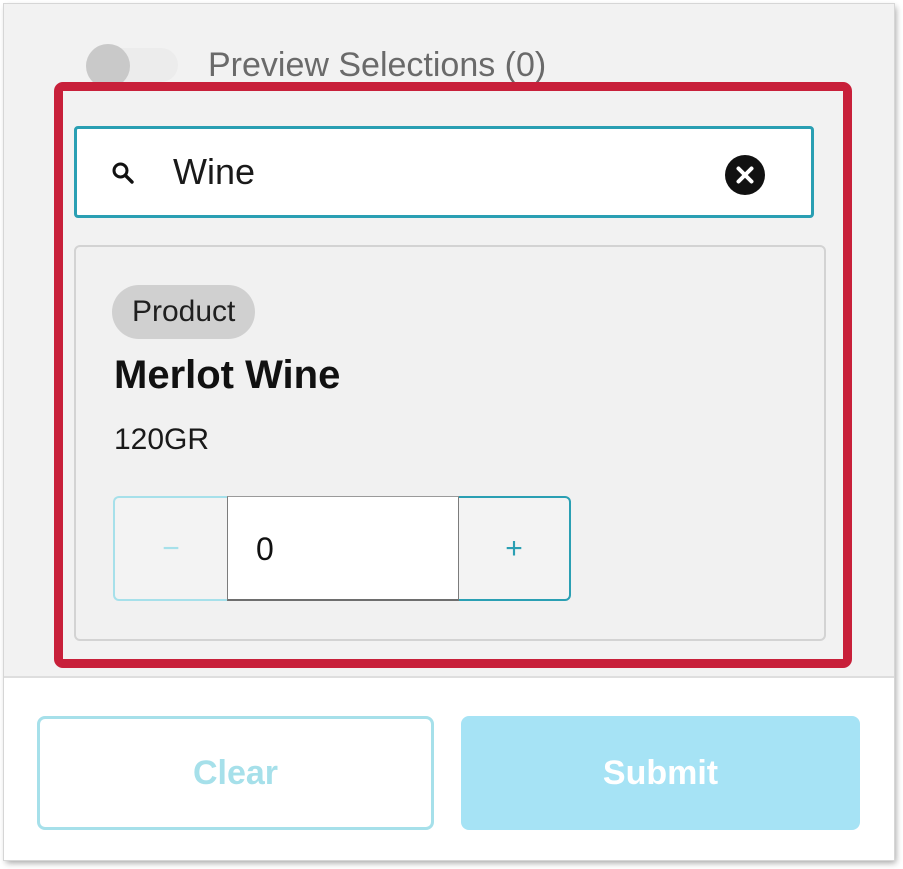  What do you see at coordinates (162, 439) in the screenshot?
I see `product-size: 120GR` at bounding box center [162, 439].